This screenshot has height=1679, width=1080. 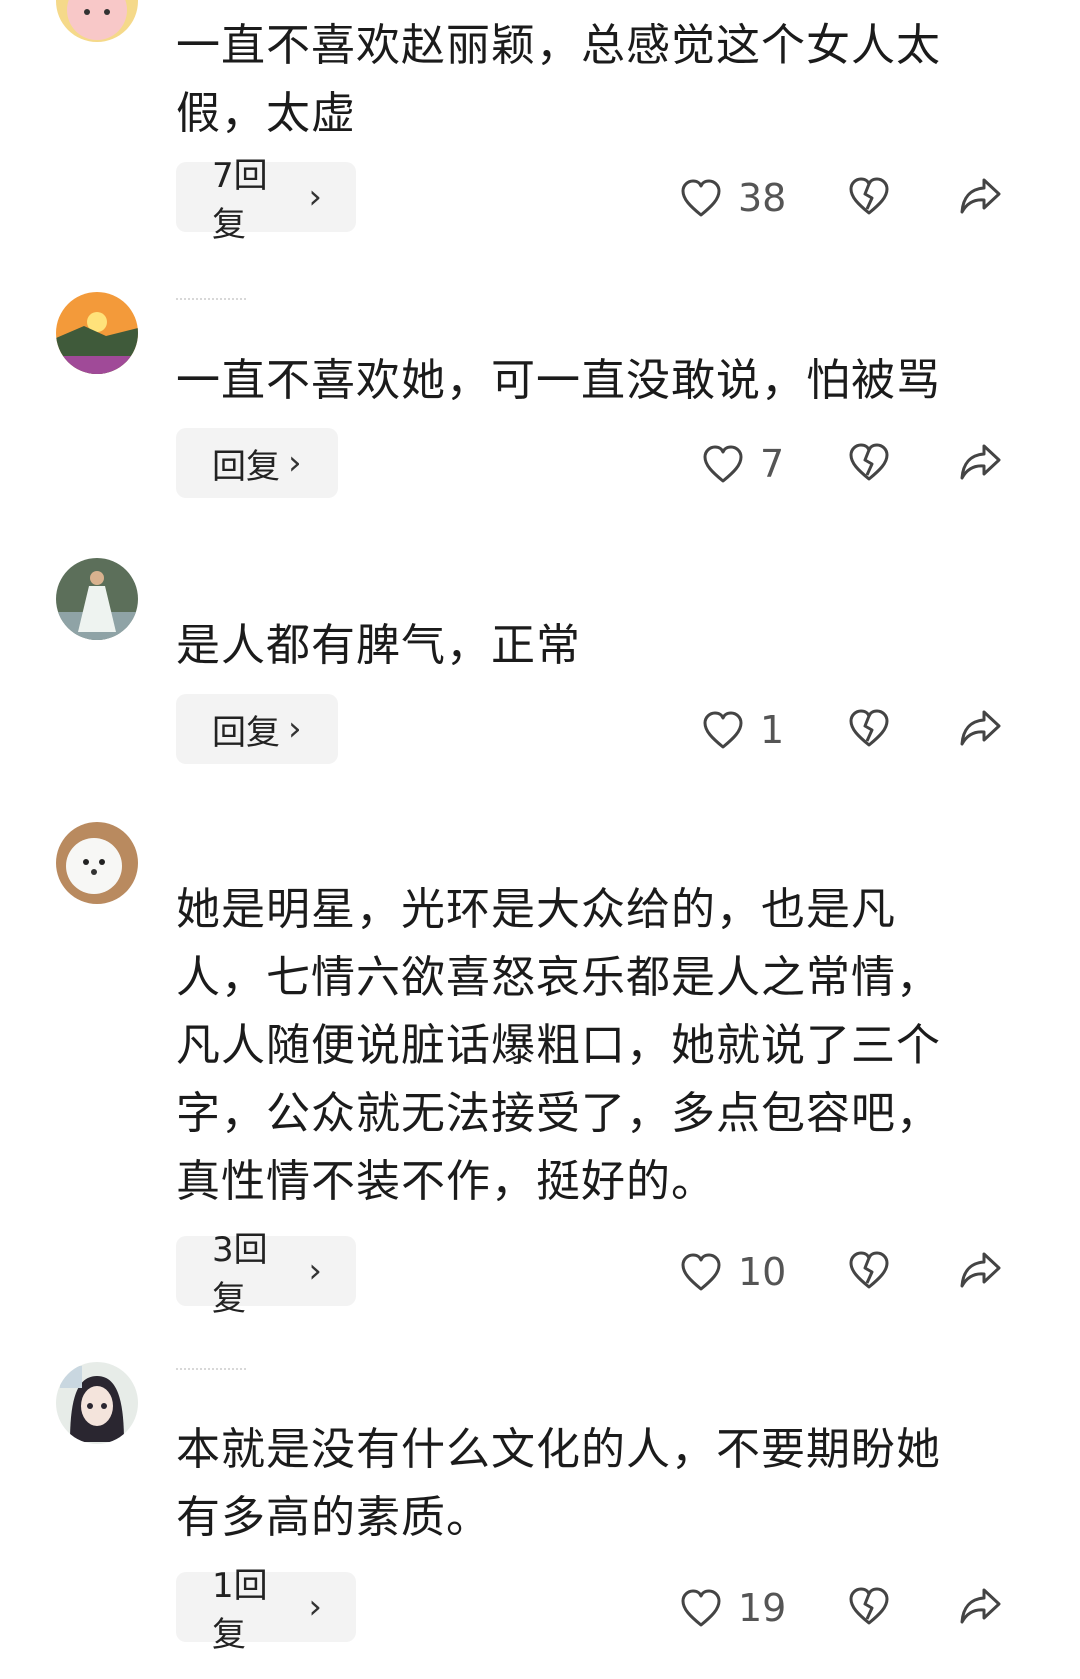 I want to click on comment-text: 一直不喜欢她，可一直没敢说，怕被骂, so click(x=558, y=380).